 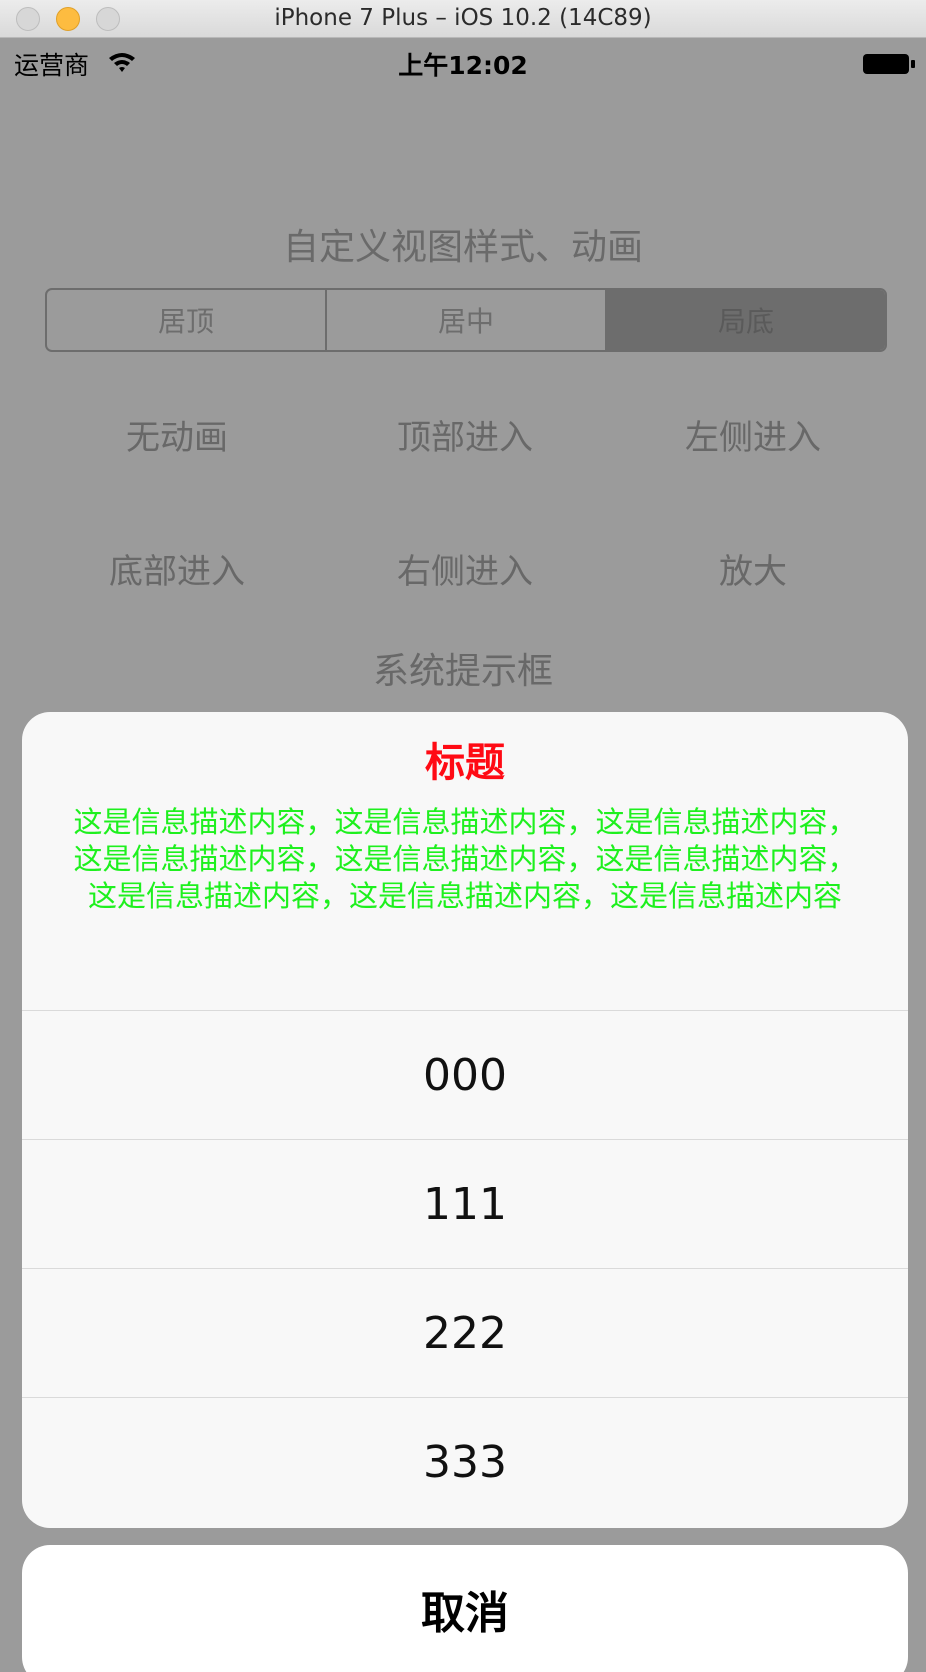 I want to click on battery-icon, so click(x=889, y=64).